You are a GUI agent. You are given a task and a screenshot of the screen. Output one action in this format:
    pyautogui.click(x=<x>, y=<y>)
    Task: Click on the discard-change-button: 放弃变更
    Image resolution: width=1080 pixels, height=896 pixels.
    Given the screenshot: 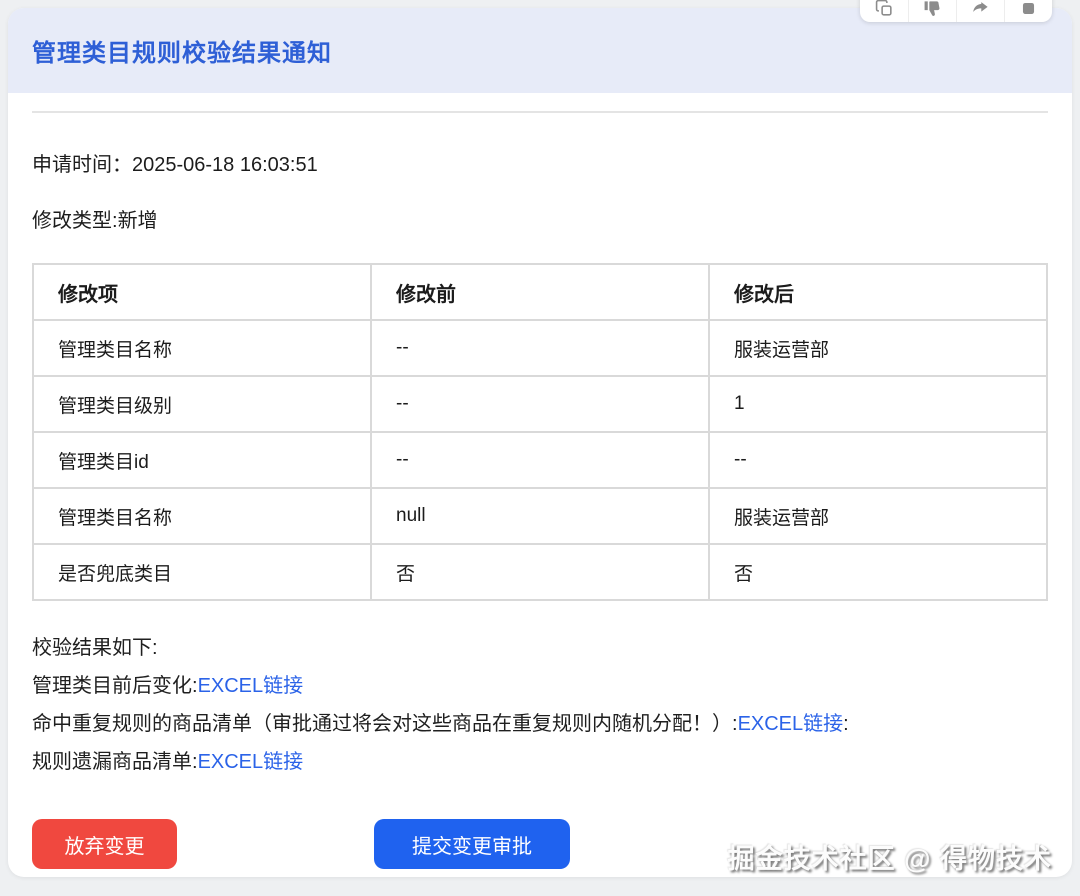 What is the action you would take?
    pyautogui.click(x=104, y=844)
    